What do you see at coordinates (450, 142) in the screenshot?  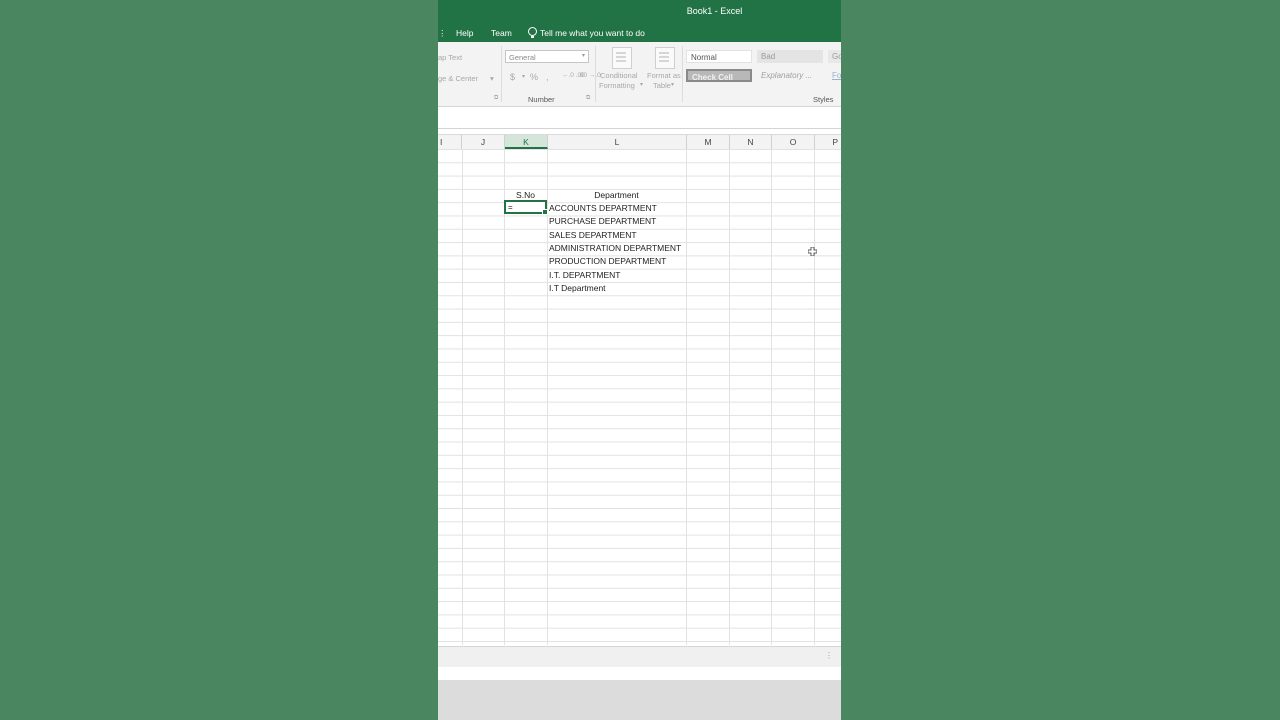 I see `column-header-i: I` at bounding box center [450, 142].